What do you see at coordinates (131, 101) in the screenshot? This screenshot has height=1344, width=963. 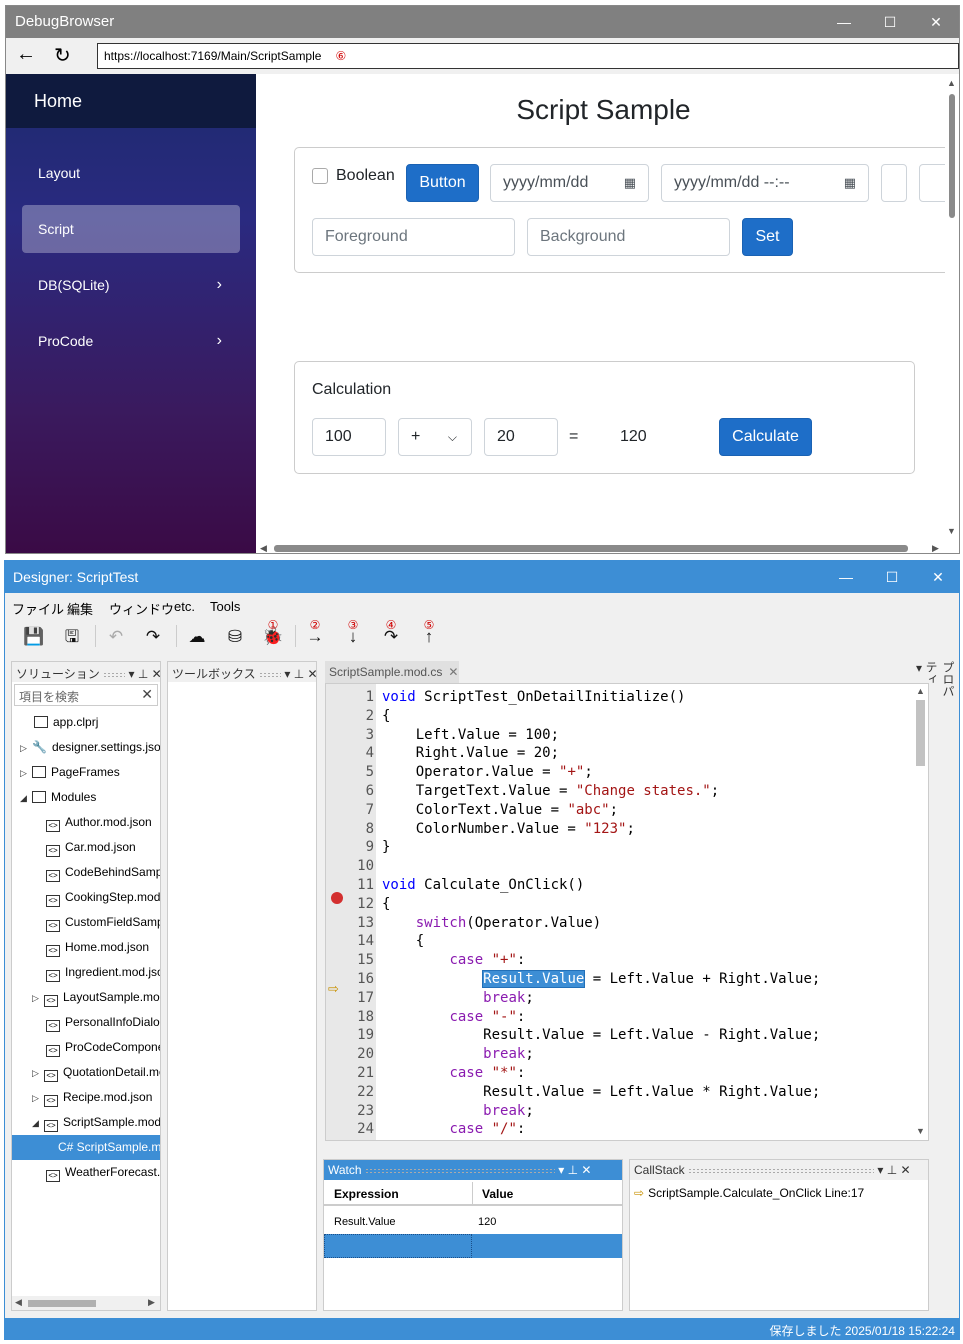 I see `sidebar-home: Home` at bounding box center [131, 101].